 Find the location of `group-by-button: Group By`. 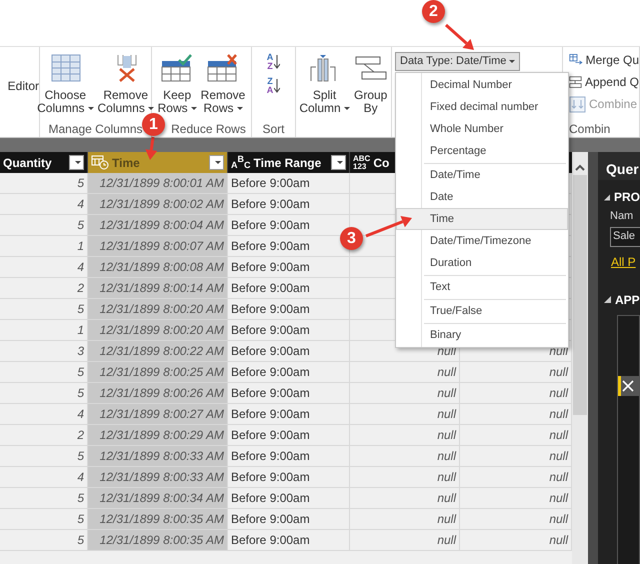

group-by-button: Group By is located at coordinates (370, 88).